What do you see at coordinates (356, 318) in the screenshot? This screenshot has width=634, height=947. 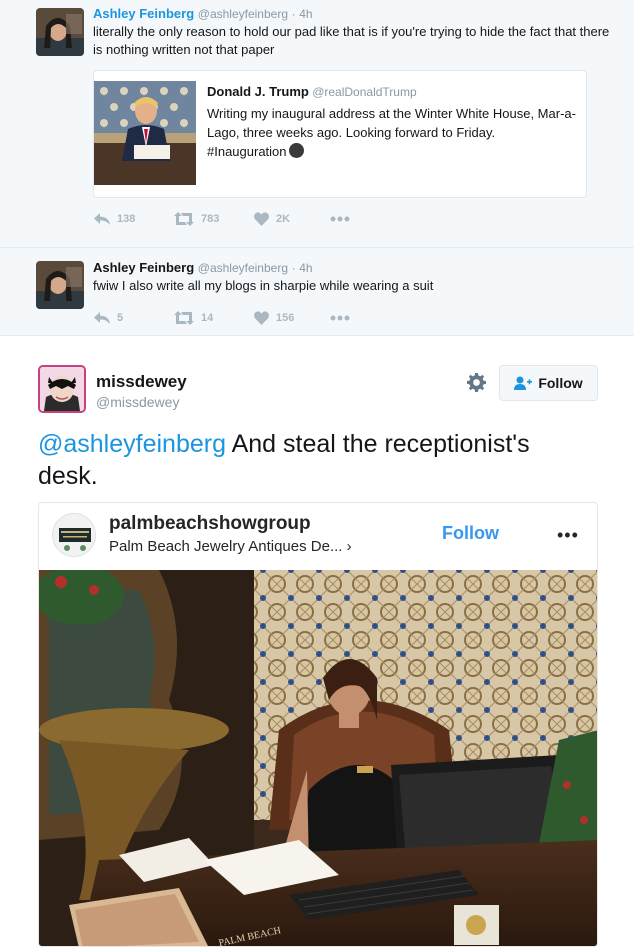 I see `tweet-actions: 5 14 156` at bounding box center [356, 318].